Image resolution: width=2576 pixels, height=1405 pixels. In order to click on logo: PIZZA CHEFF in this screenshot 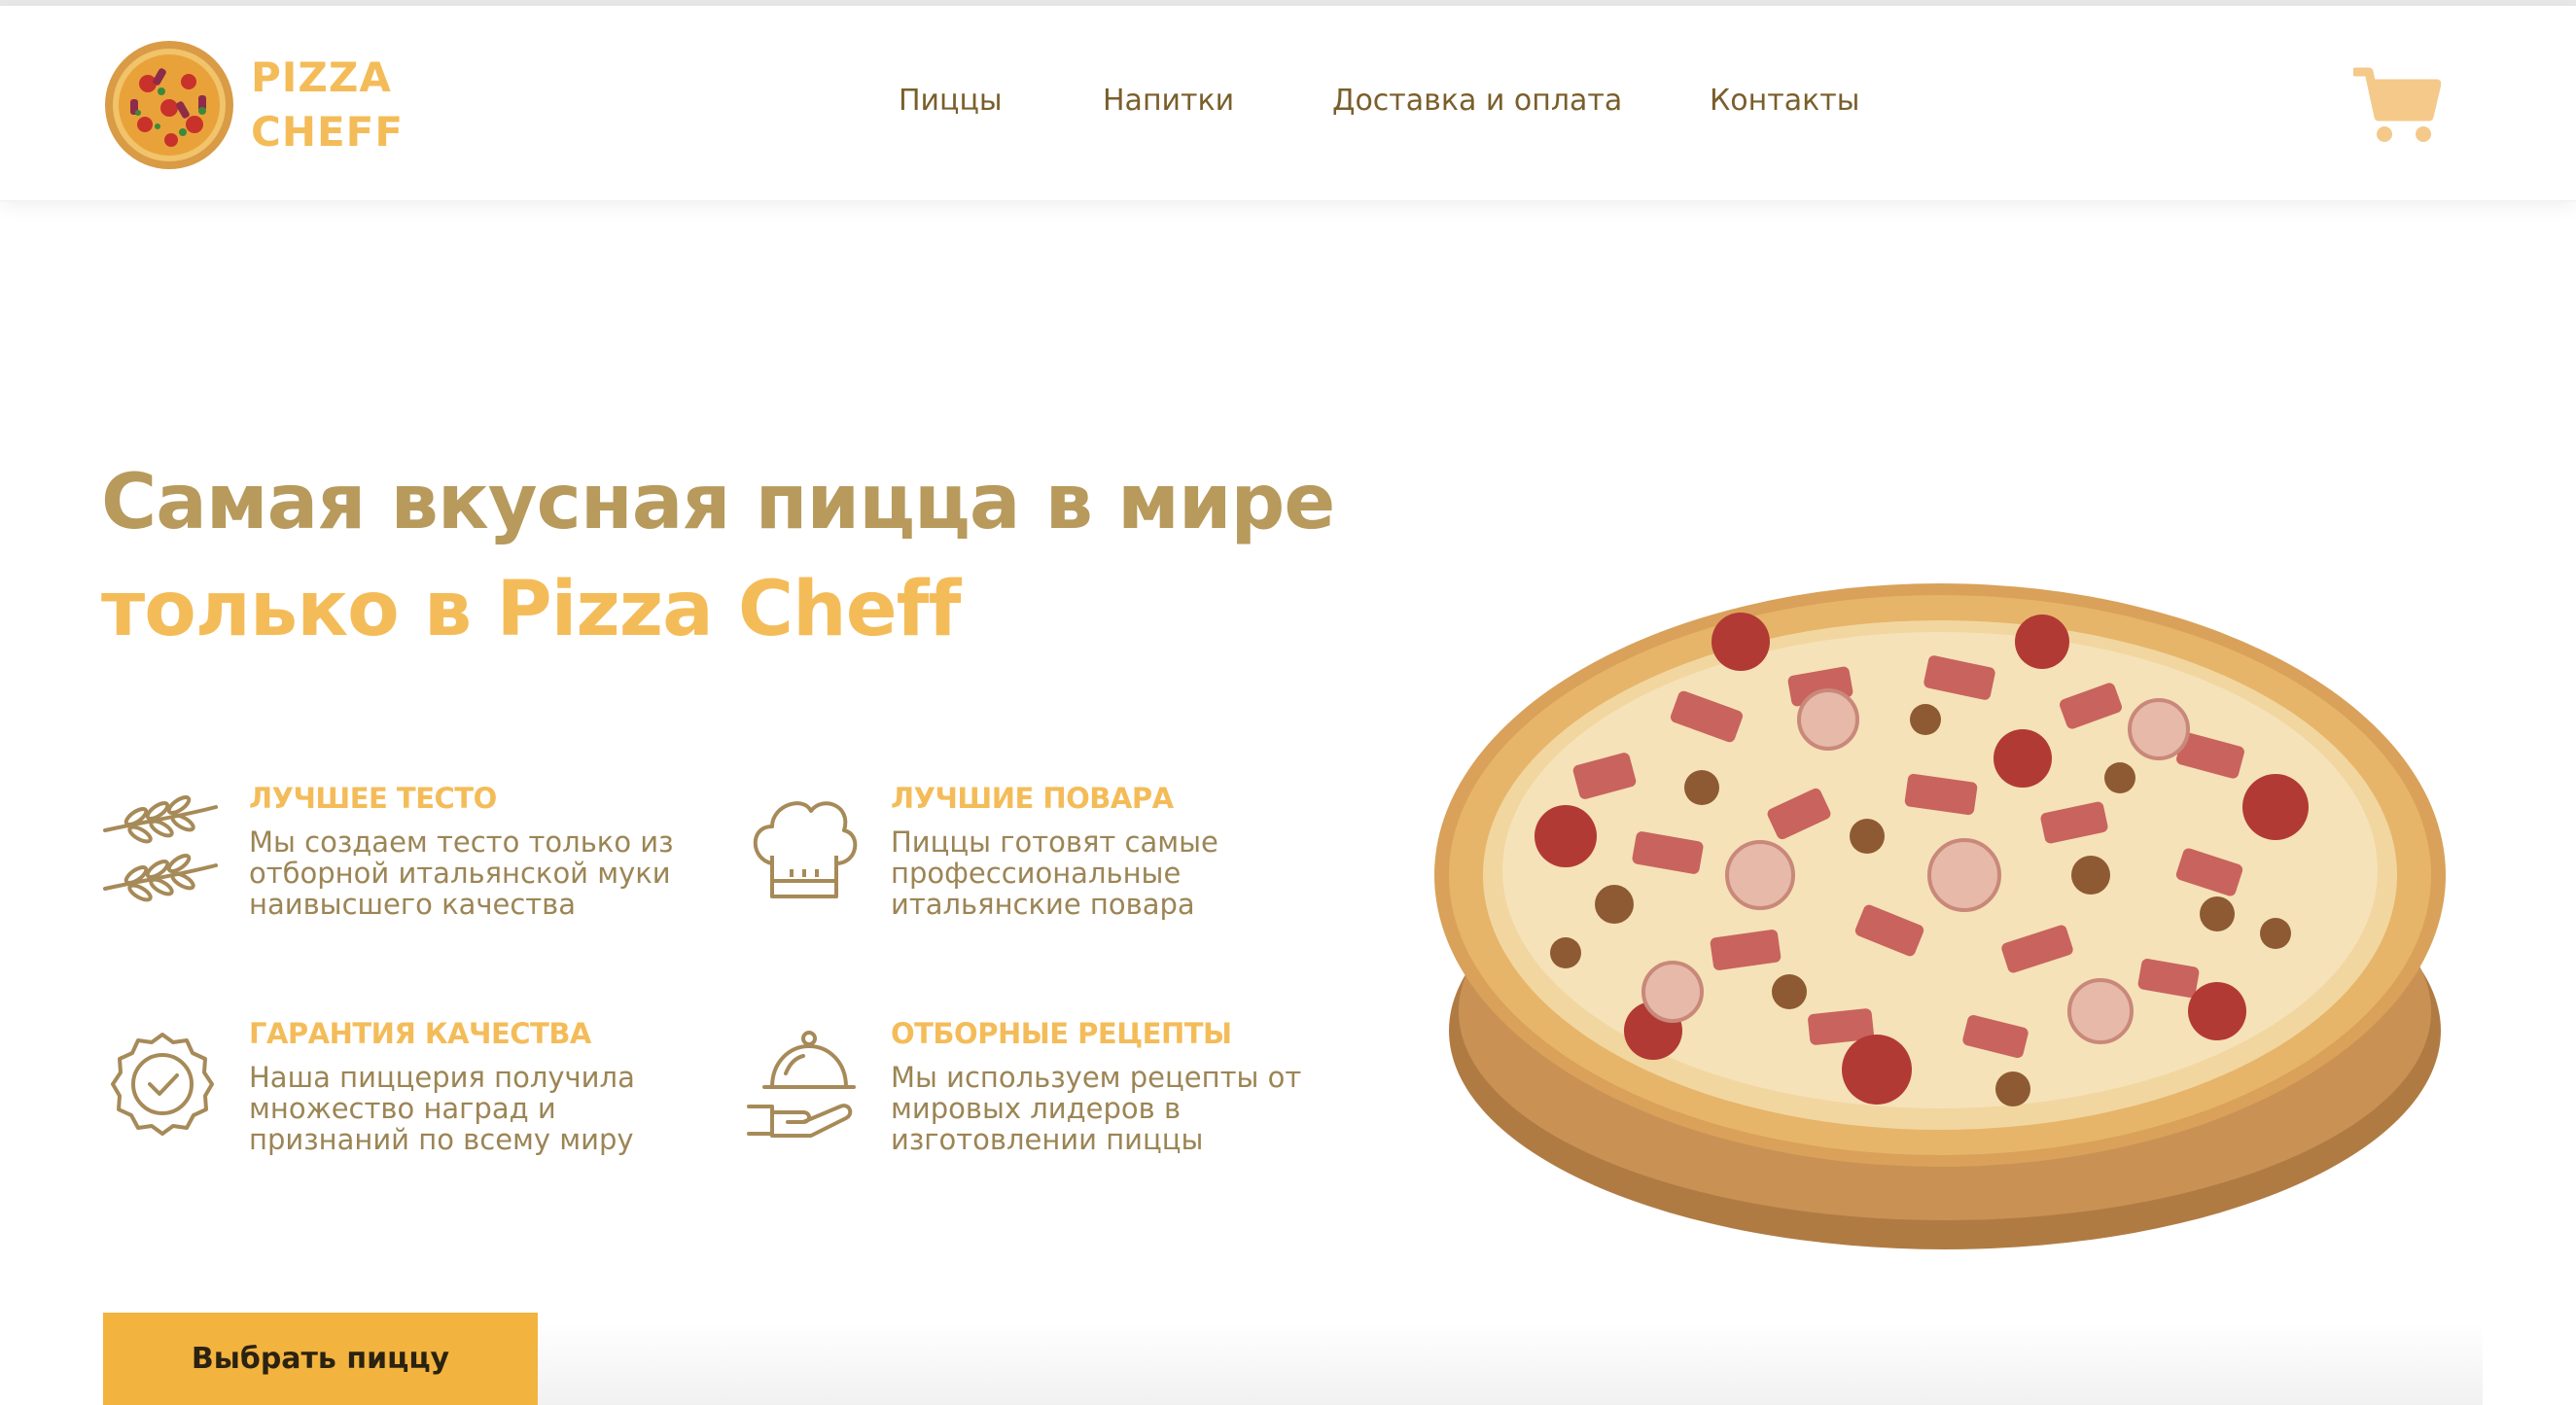, I will do `click(256, 106)`.